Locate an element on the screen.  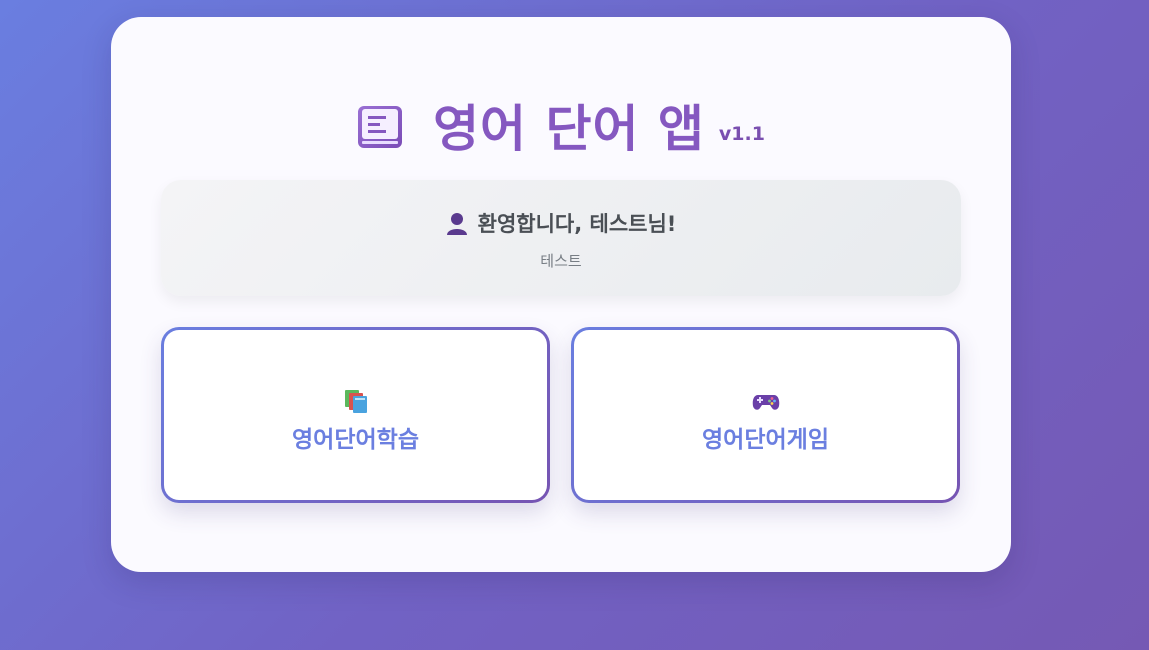
app-title: 영어 단어 앱 is located at coordinates (569, 129).